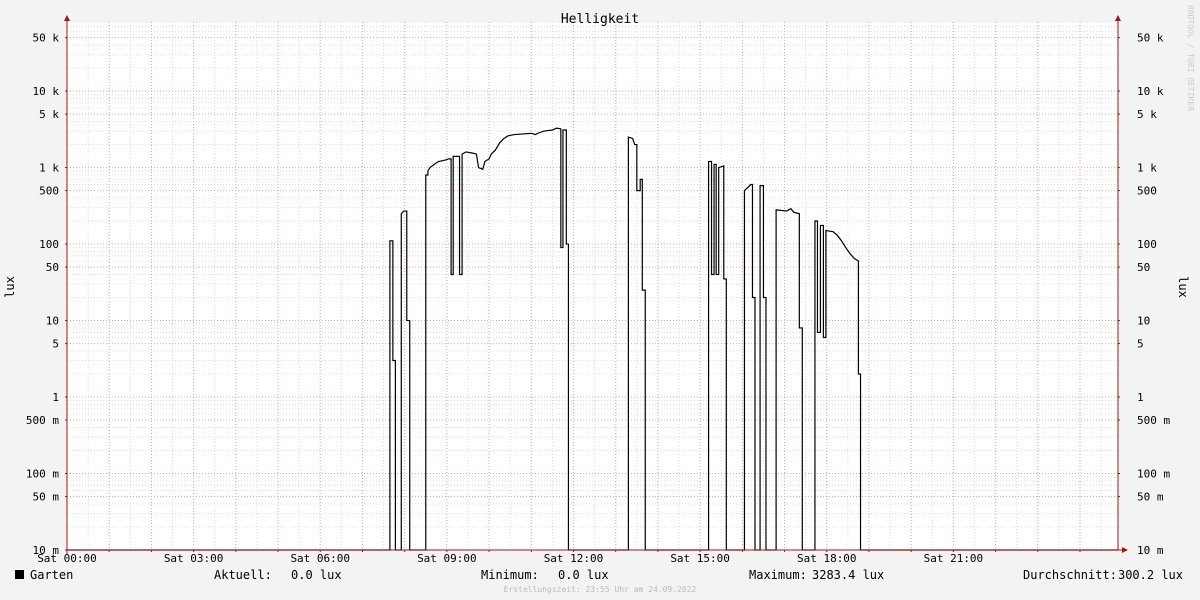 Image resolution: width=1200 pixels, height=600 pixels. I want to click on y-axis-label-right: lux, so click(1183, 287).